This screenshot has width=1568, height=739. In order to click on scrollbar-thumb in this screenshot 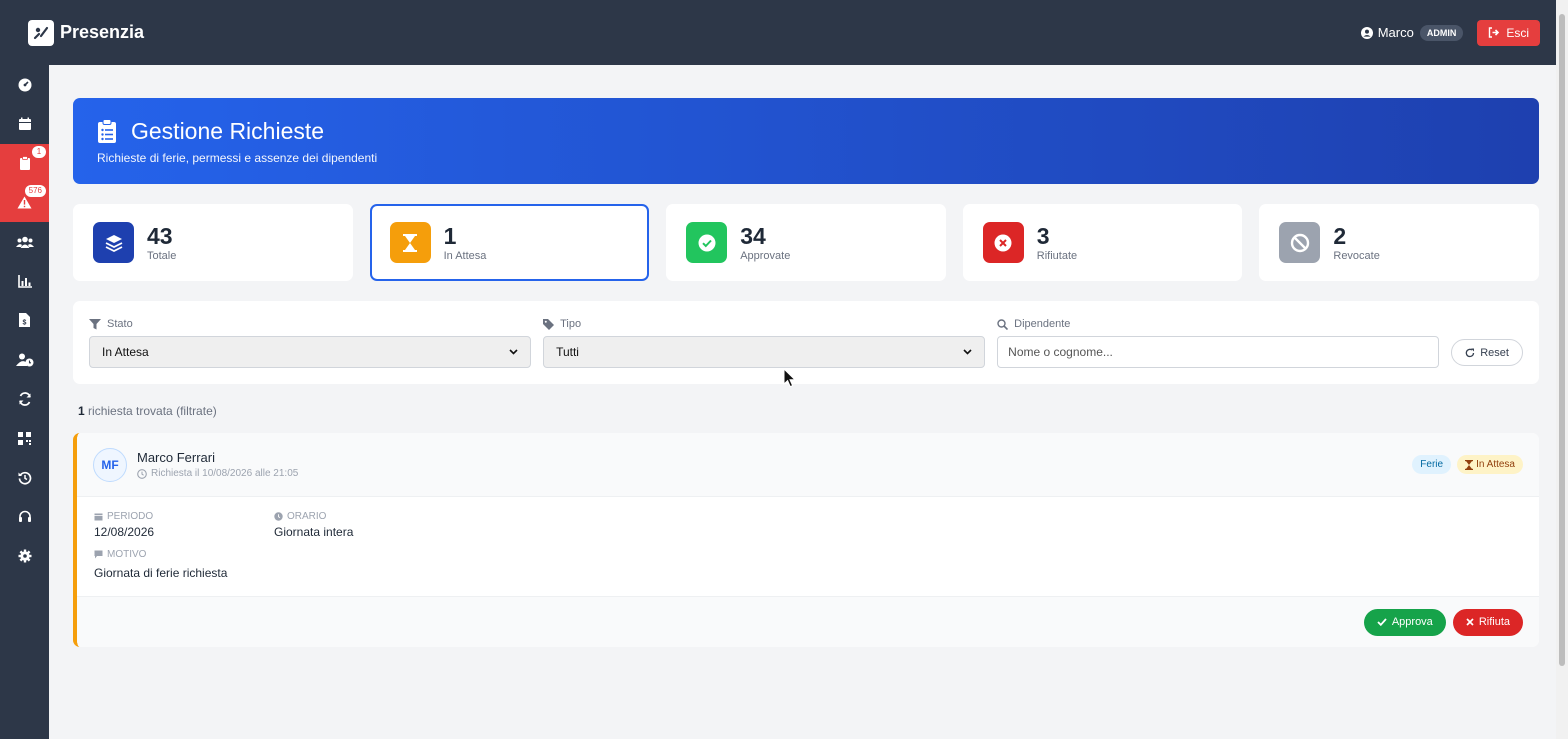, I will do `click(1562, 340)`.